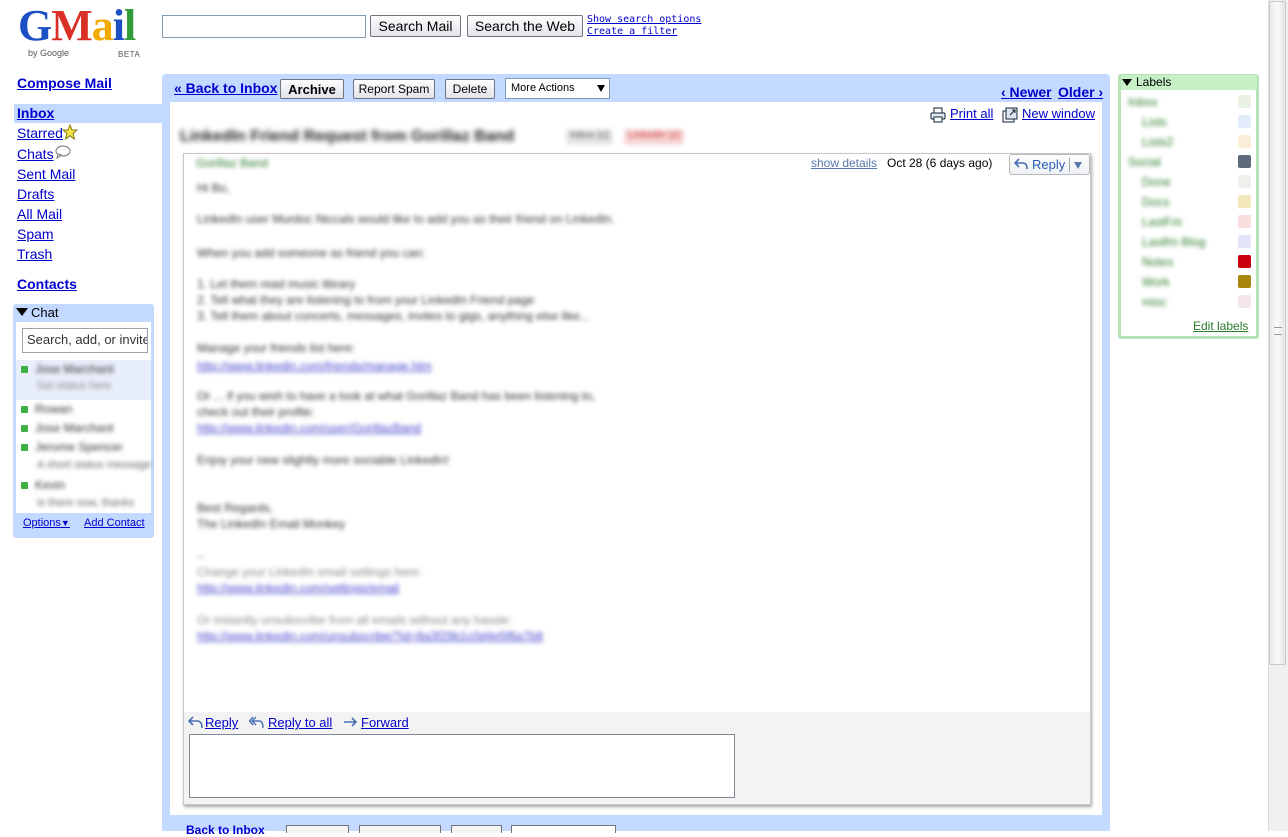 Image resolution: width=1288 pixels, height=837 pixels. I want to click on gmail-logo: GMail by Google BETA, so click(86, 31).